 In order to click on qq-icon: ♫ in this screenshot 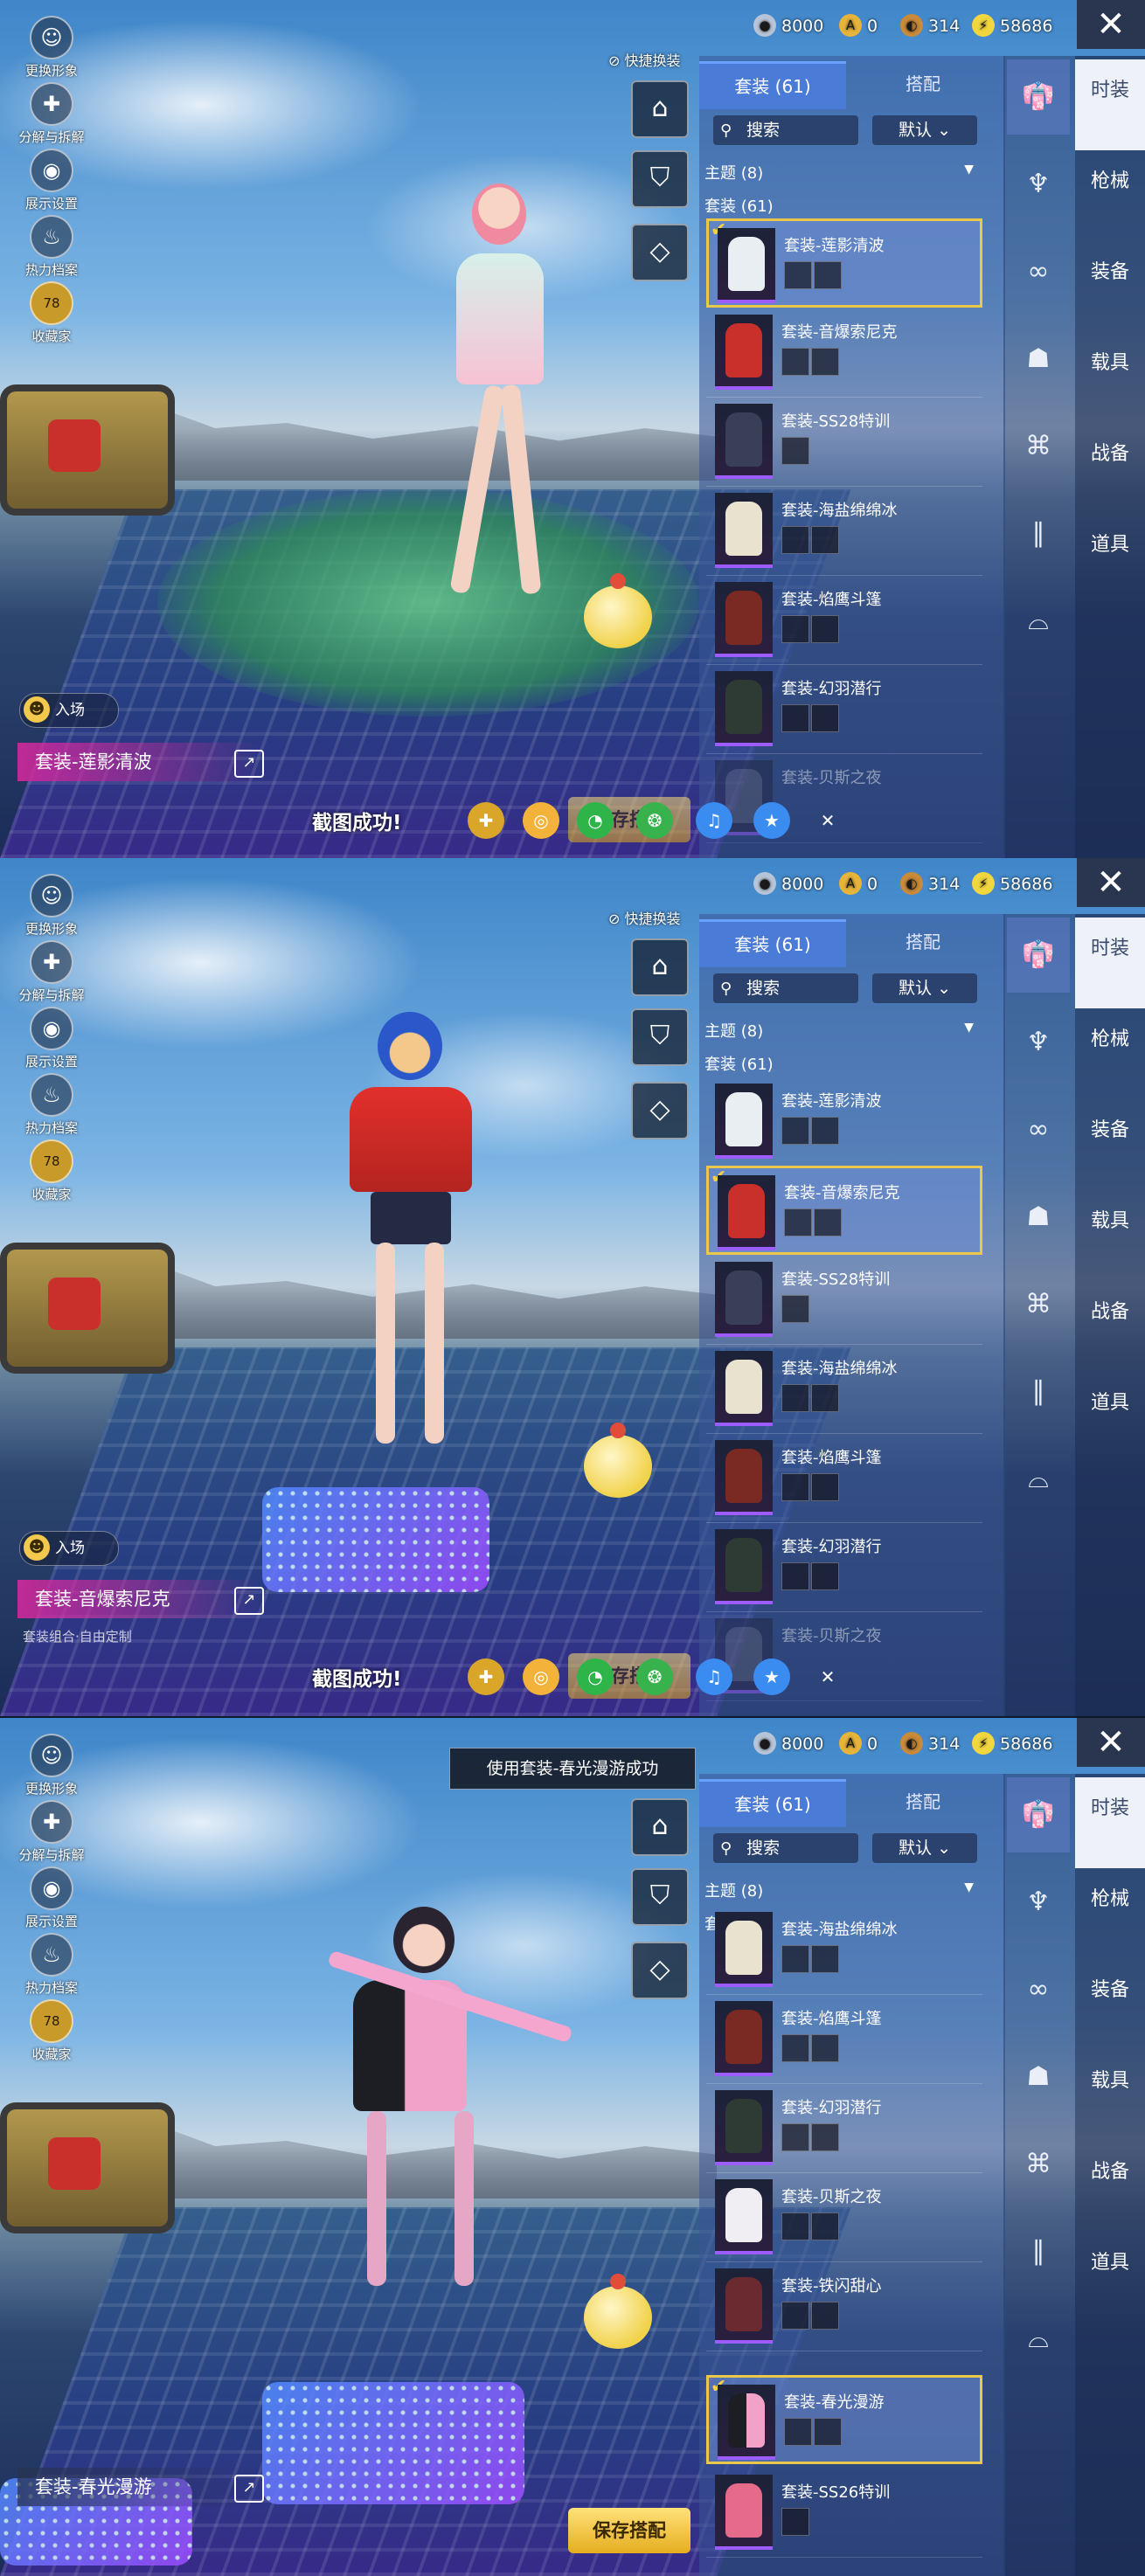, I will do `click(714, 820)`.